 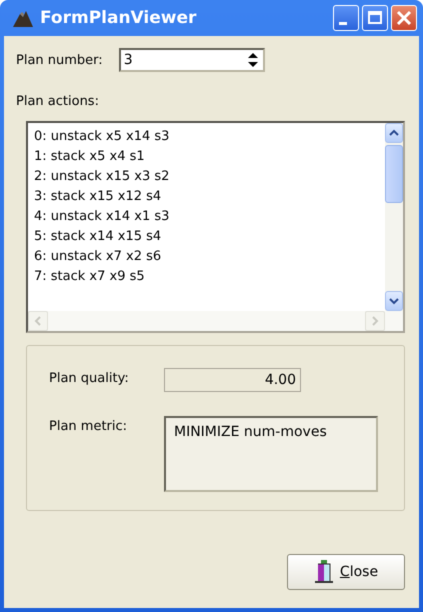 I want to click on plan-metric-label: Plan metric:, so click(x=88, y=426).